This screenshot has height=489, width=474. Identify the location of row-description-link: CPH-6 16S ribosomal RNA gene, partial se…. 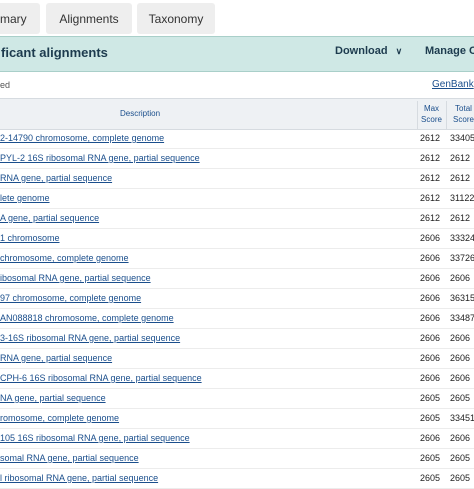
(101, 378).